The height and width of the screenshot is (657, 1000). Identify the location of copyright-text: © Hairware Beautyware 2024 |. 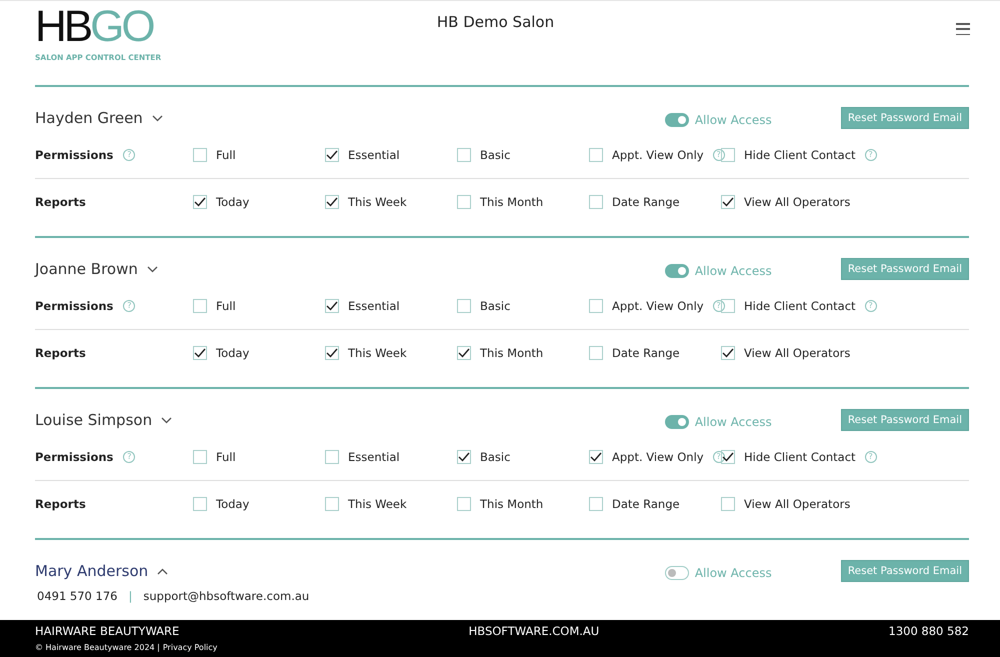
(97, 647).